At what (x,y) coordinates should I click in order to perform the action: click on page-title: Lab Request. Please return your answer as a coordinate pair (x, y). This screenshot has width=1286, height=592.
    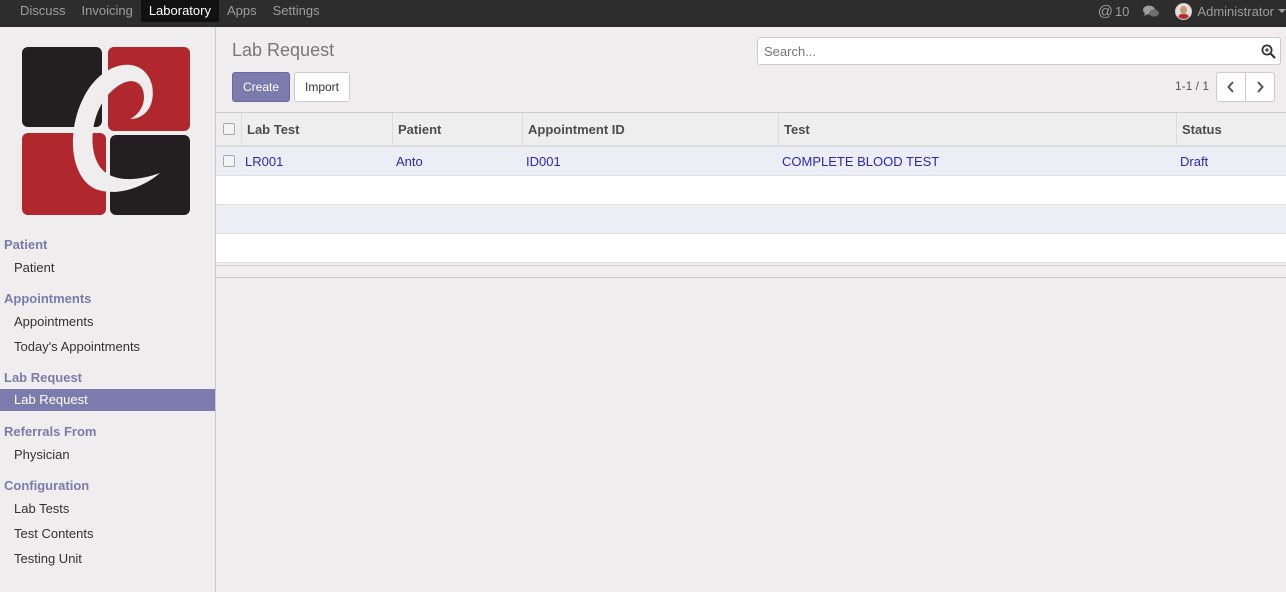
    Looking at the image, I should click on (283, 50).